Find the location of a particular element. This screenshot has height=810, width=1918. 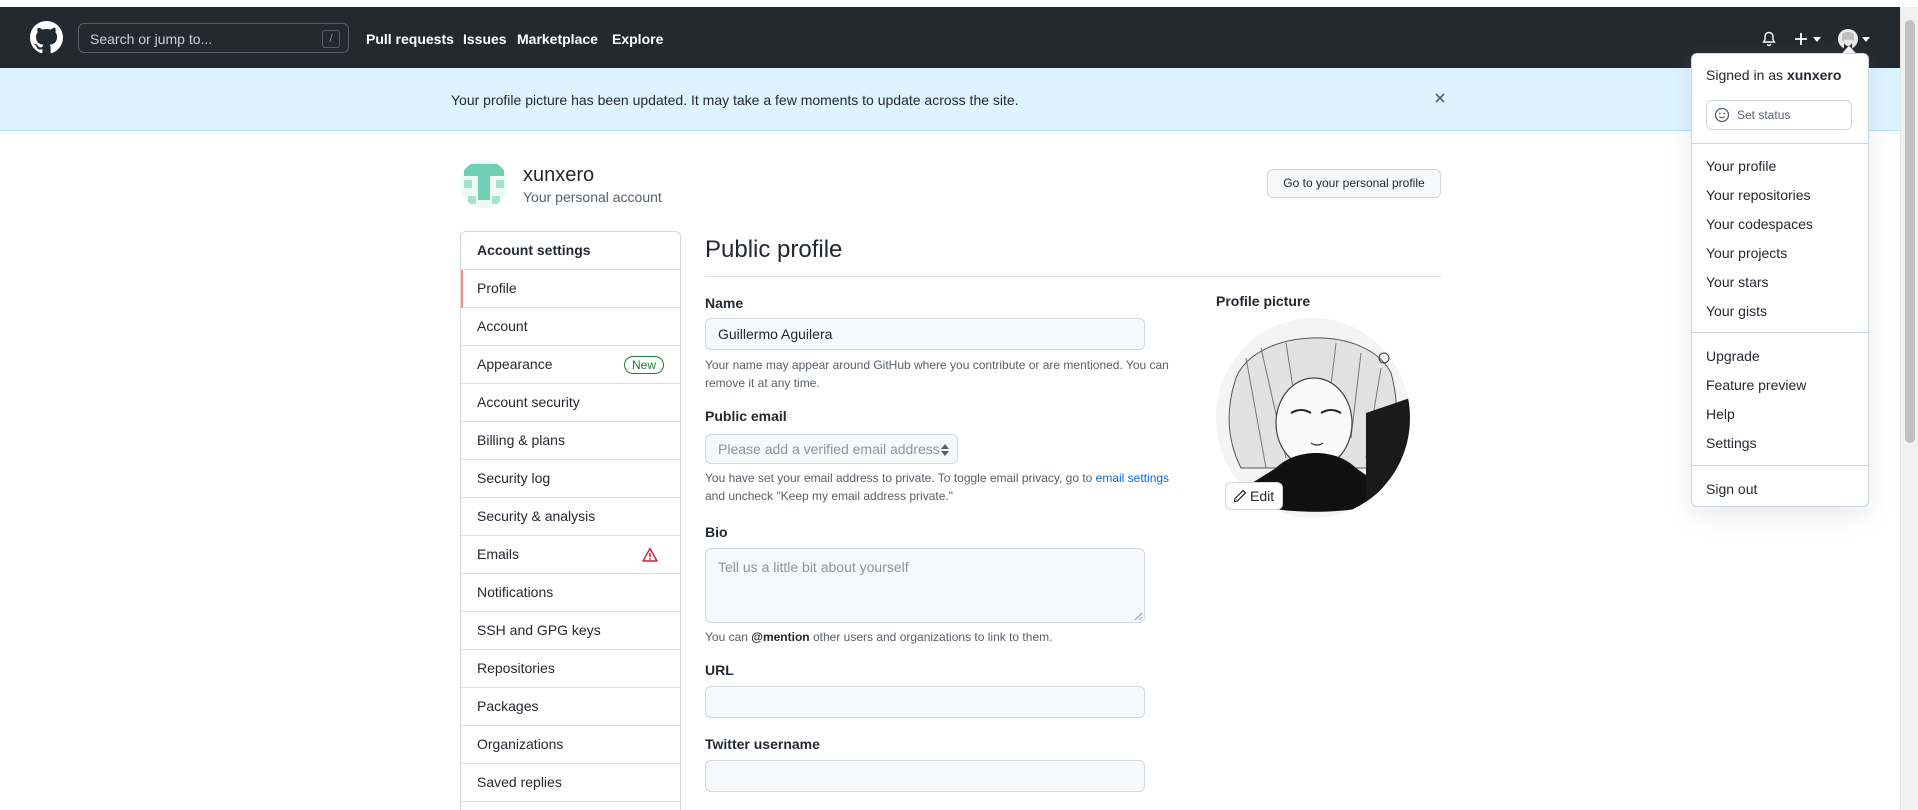

search-shortcut-key: / is located at coordinates (331, 39).